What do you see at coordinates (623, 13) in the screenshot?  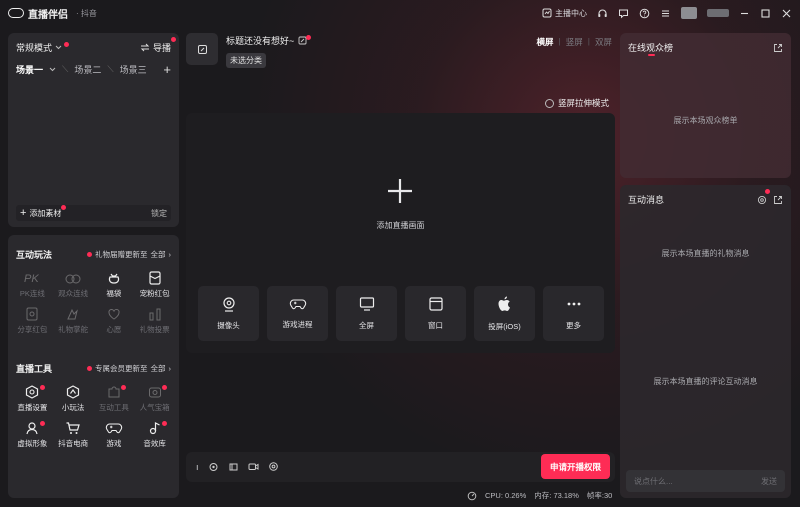 I see `message-icon` at bounding box center [623, 13].